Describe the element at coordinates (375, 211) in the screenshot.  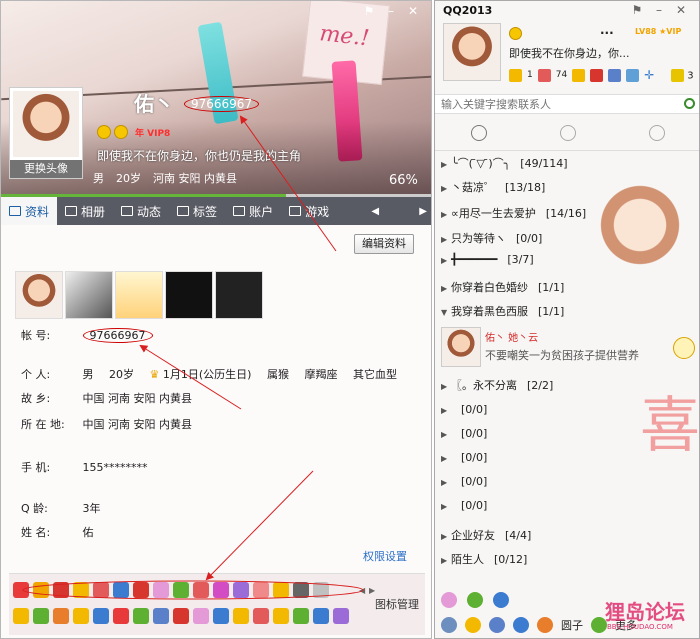
I see `tabs-scroll-left-icon: ◀` at that location.